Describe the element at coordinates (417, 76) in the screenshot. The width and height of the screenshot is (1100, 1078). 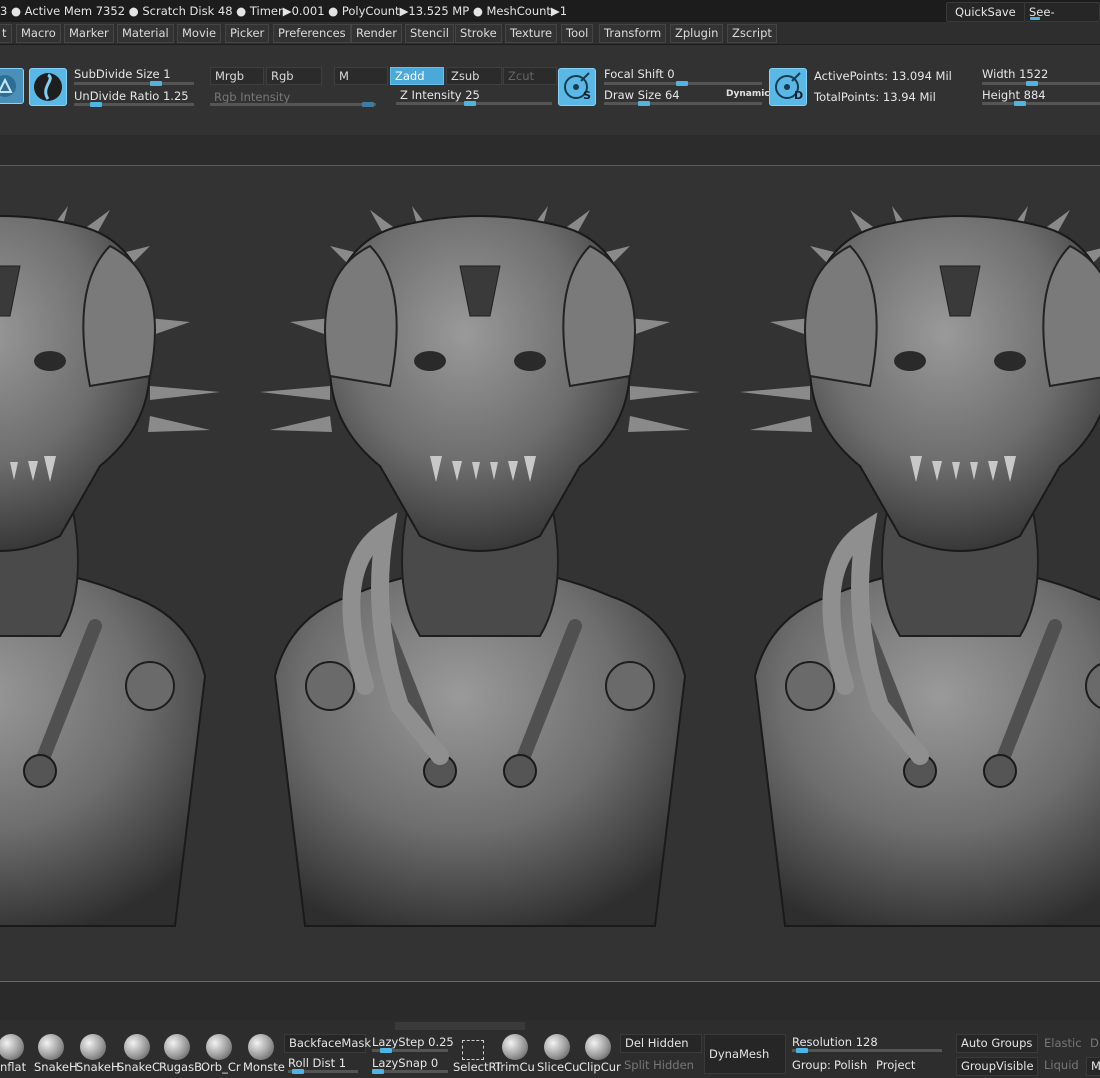
I see `zadd-button: Zadd` at that location.